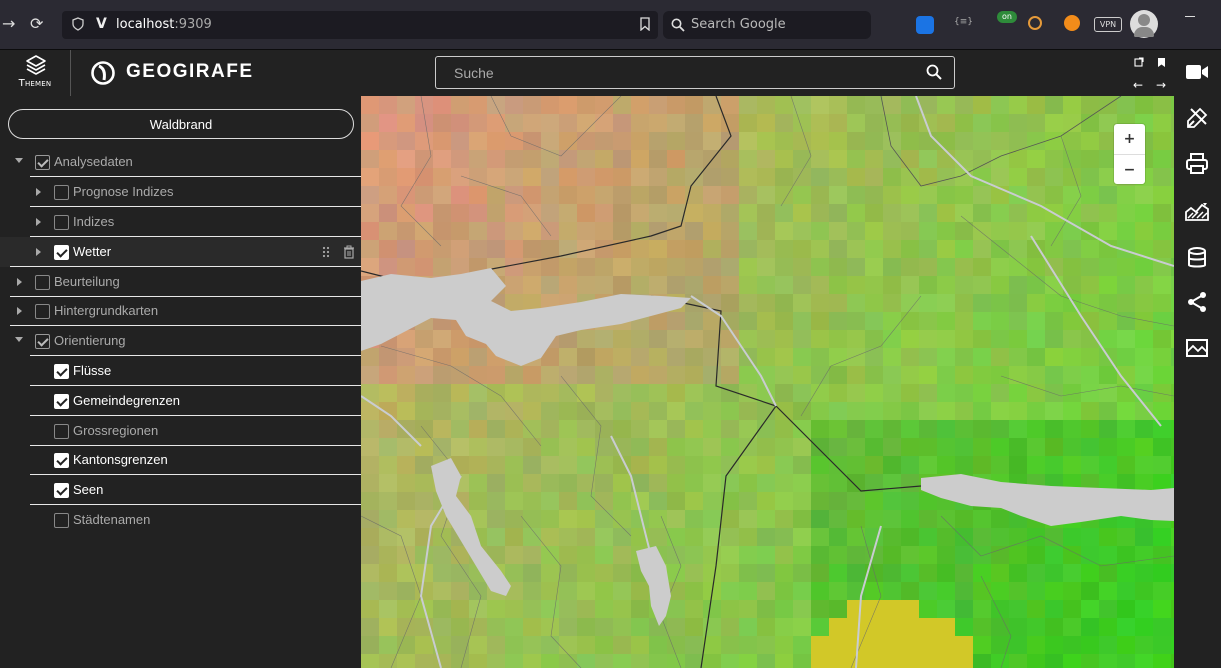 The width and height of the screenshot is (1221, 668). I want to click on layers-icon, so click(36, 65).